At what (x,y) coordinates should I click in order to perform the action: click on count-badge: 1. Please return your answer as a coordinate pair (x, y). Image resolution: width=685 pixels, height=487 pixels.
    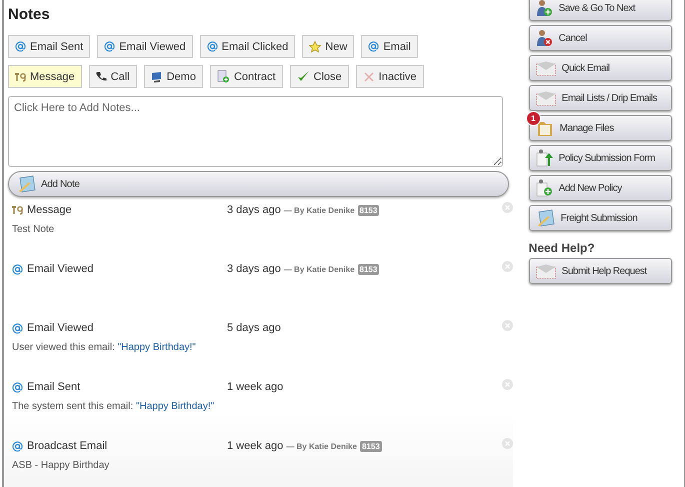
    Looking at the image, I should click on (533, 118).